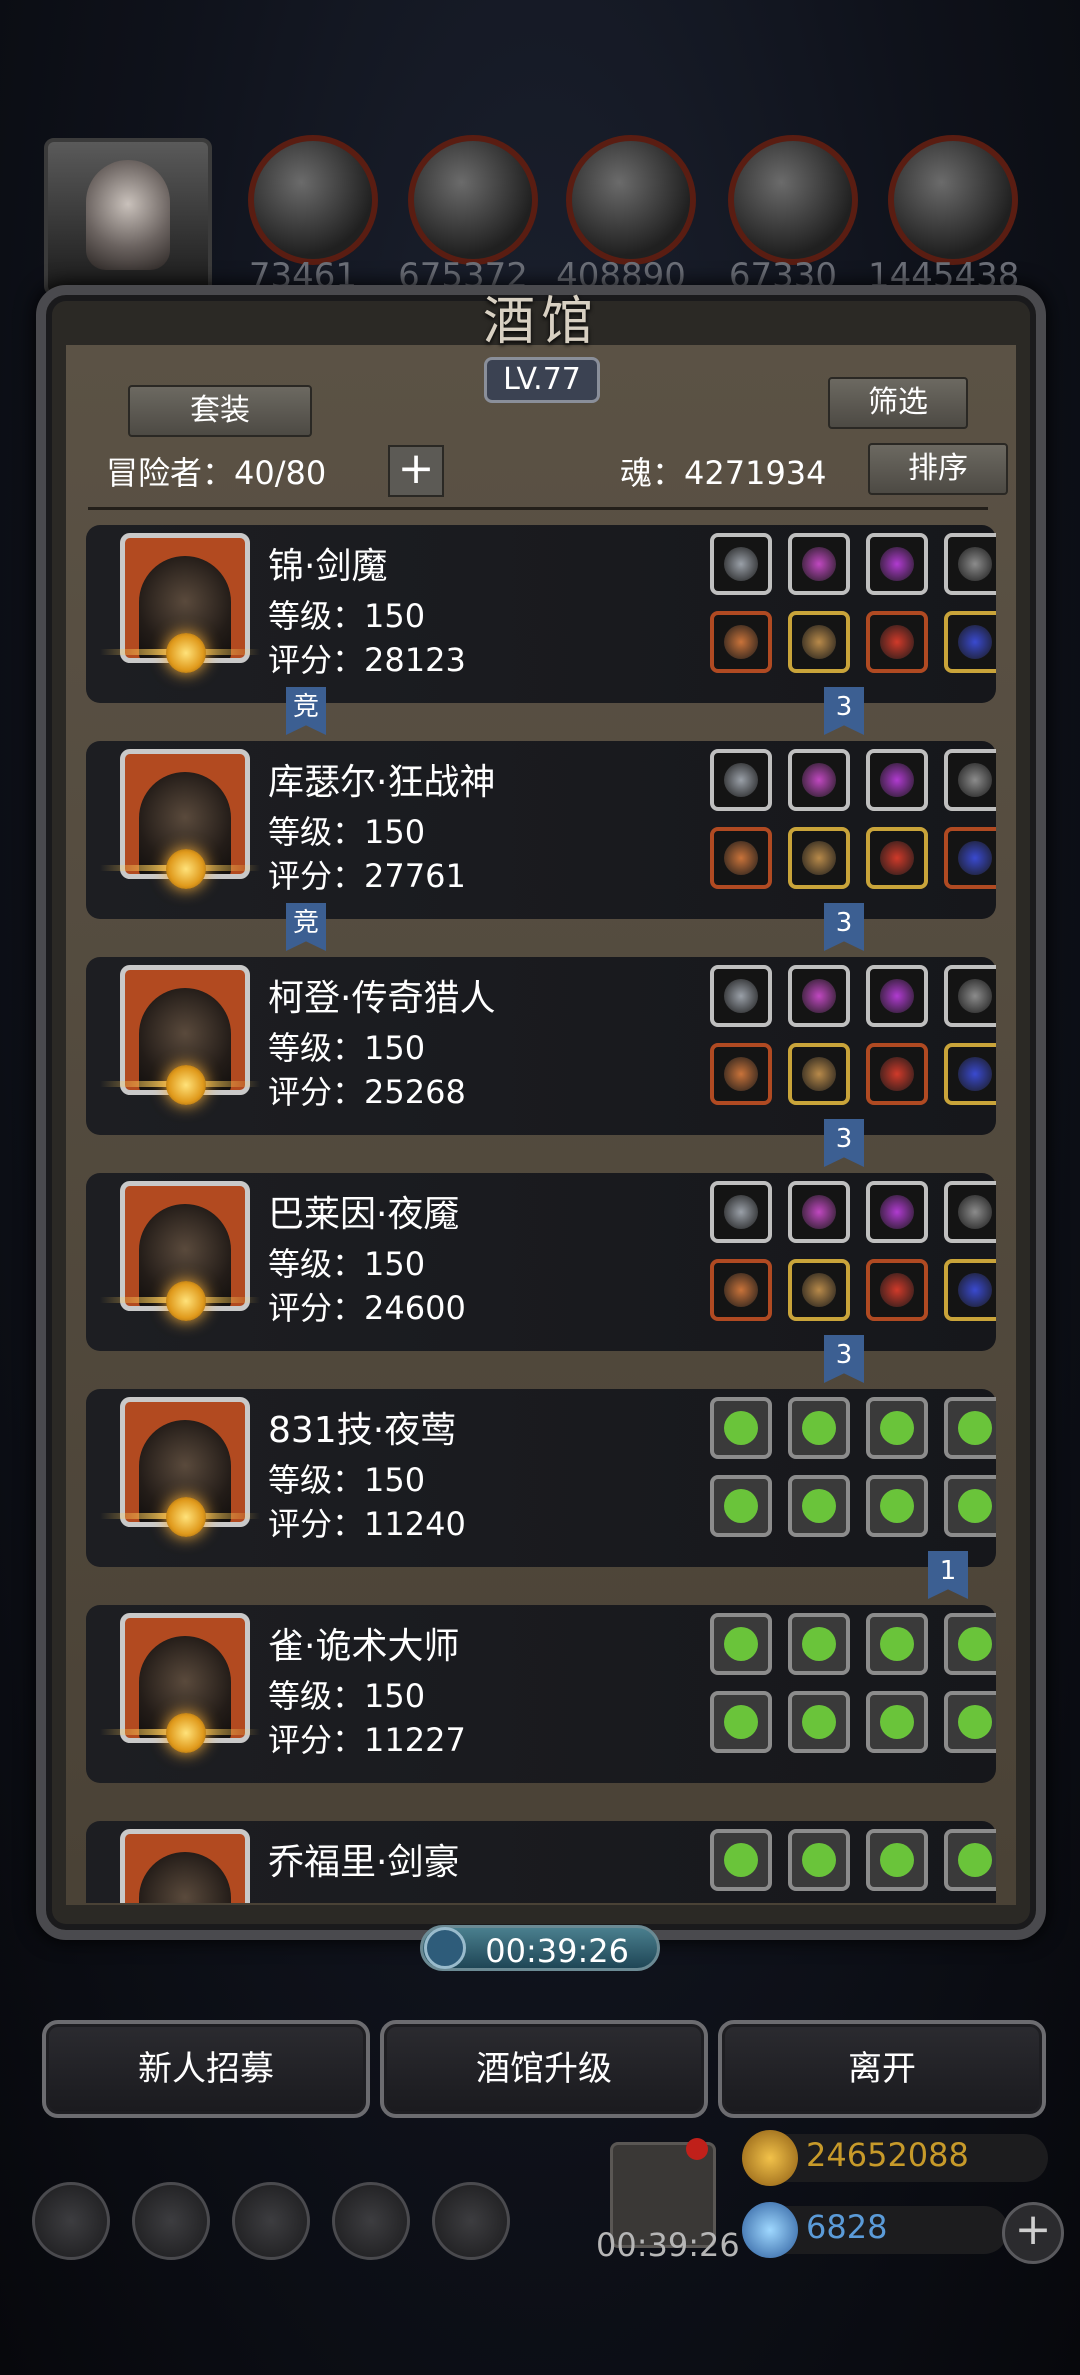 The width and height of the screenshot is (1080, 2375). What do you see at coordinates (473, 200) in the screenshot?
I see `resource-orb-plank` at bounding box center [473, 200].